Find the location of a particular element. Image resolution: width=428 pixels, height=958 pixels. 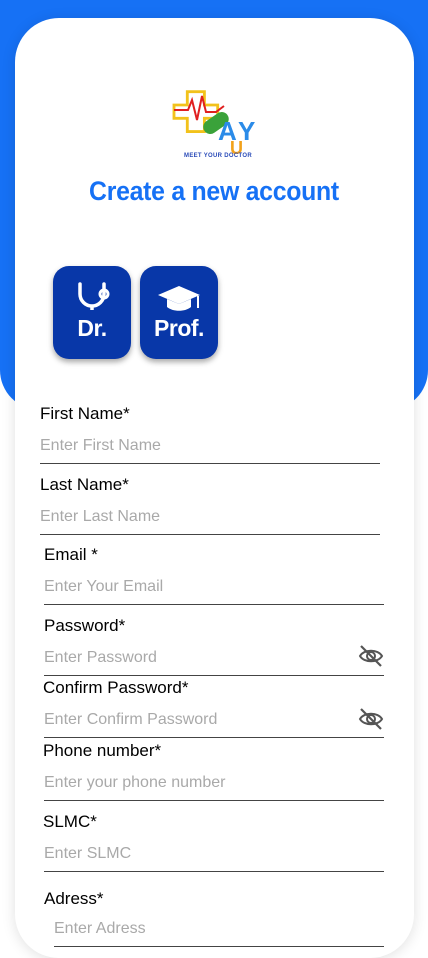

role-label-doctor: Dr. is located at coordinates (92, 328).